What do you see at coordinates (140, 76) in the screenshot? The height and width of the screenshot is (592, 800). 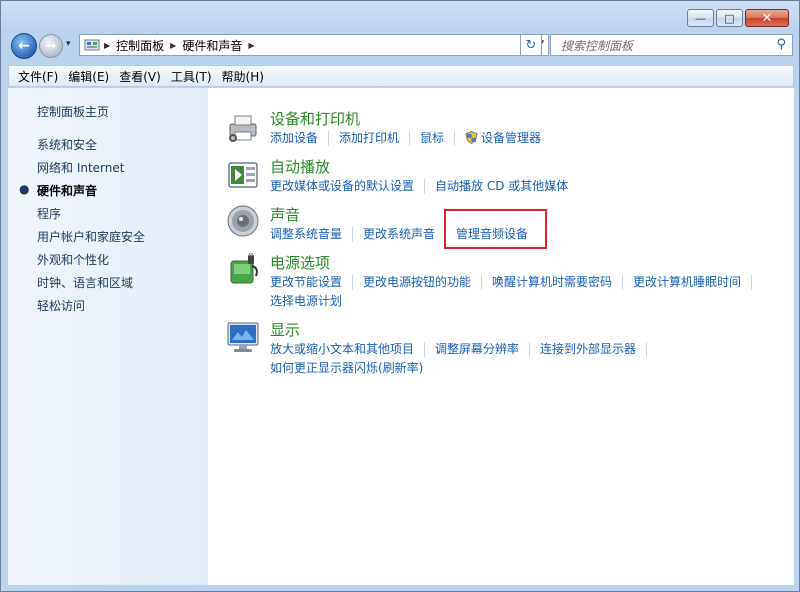 I see `menu-view: 查看(V)` at bounding box center [140, 76].